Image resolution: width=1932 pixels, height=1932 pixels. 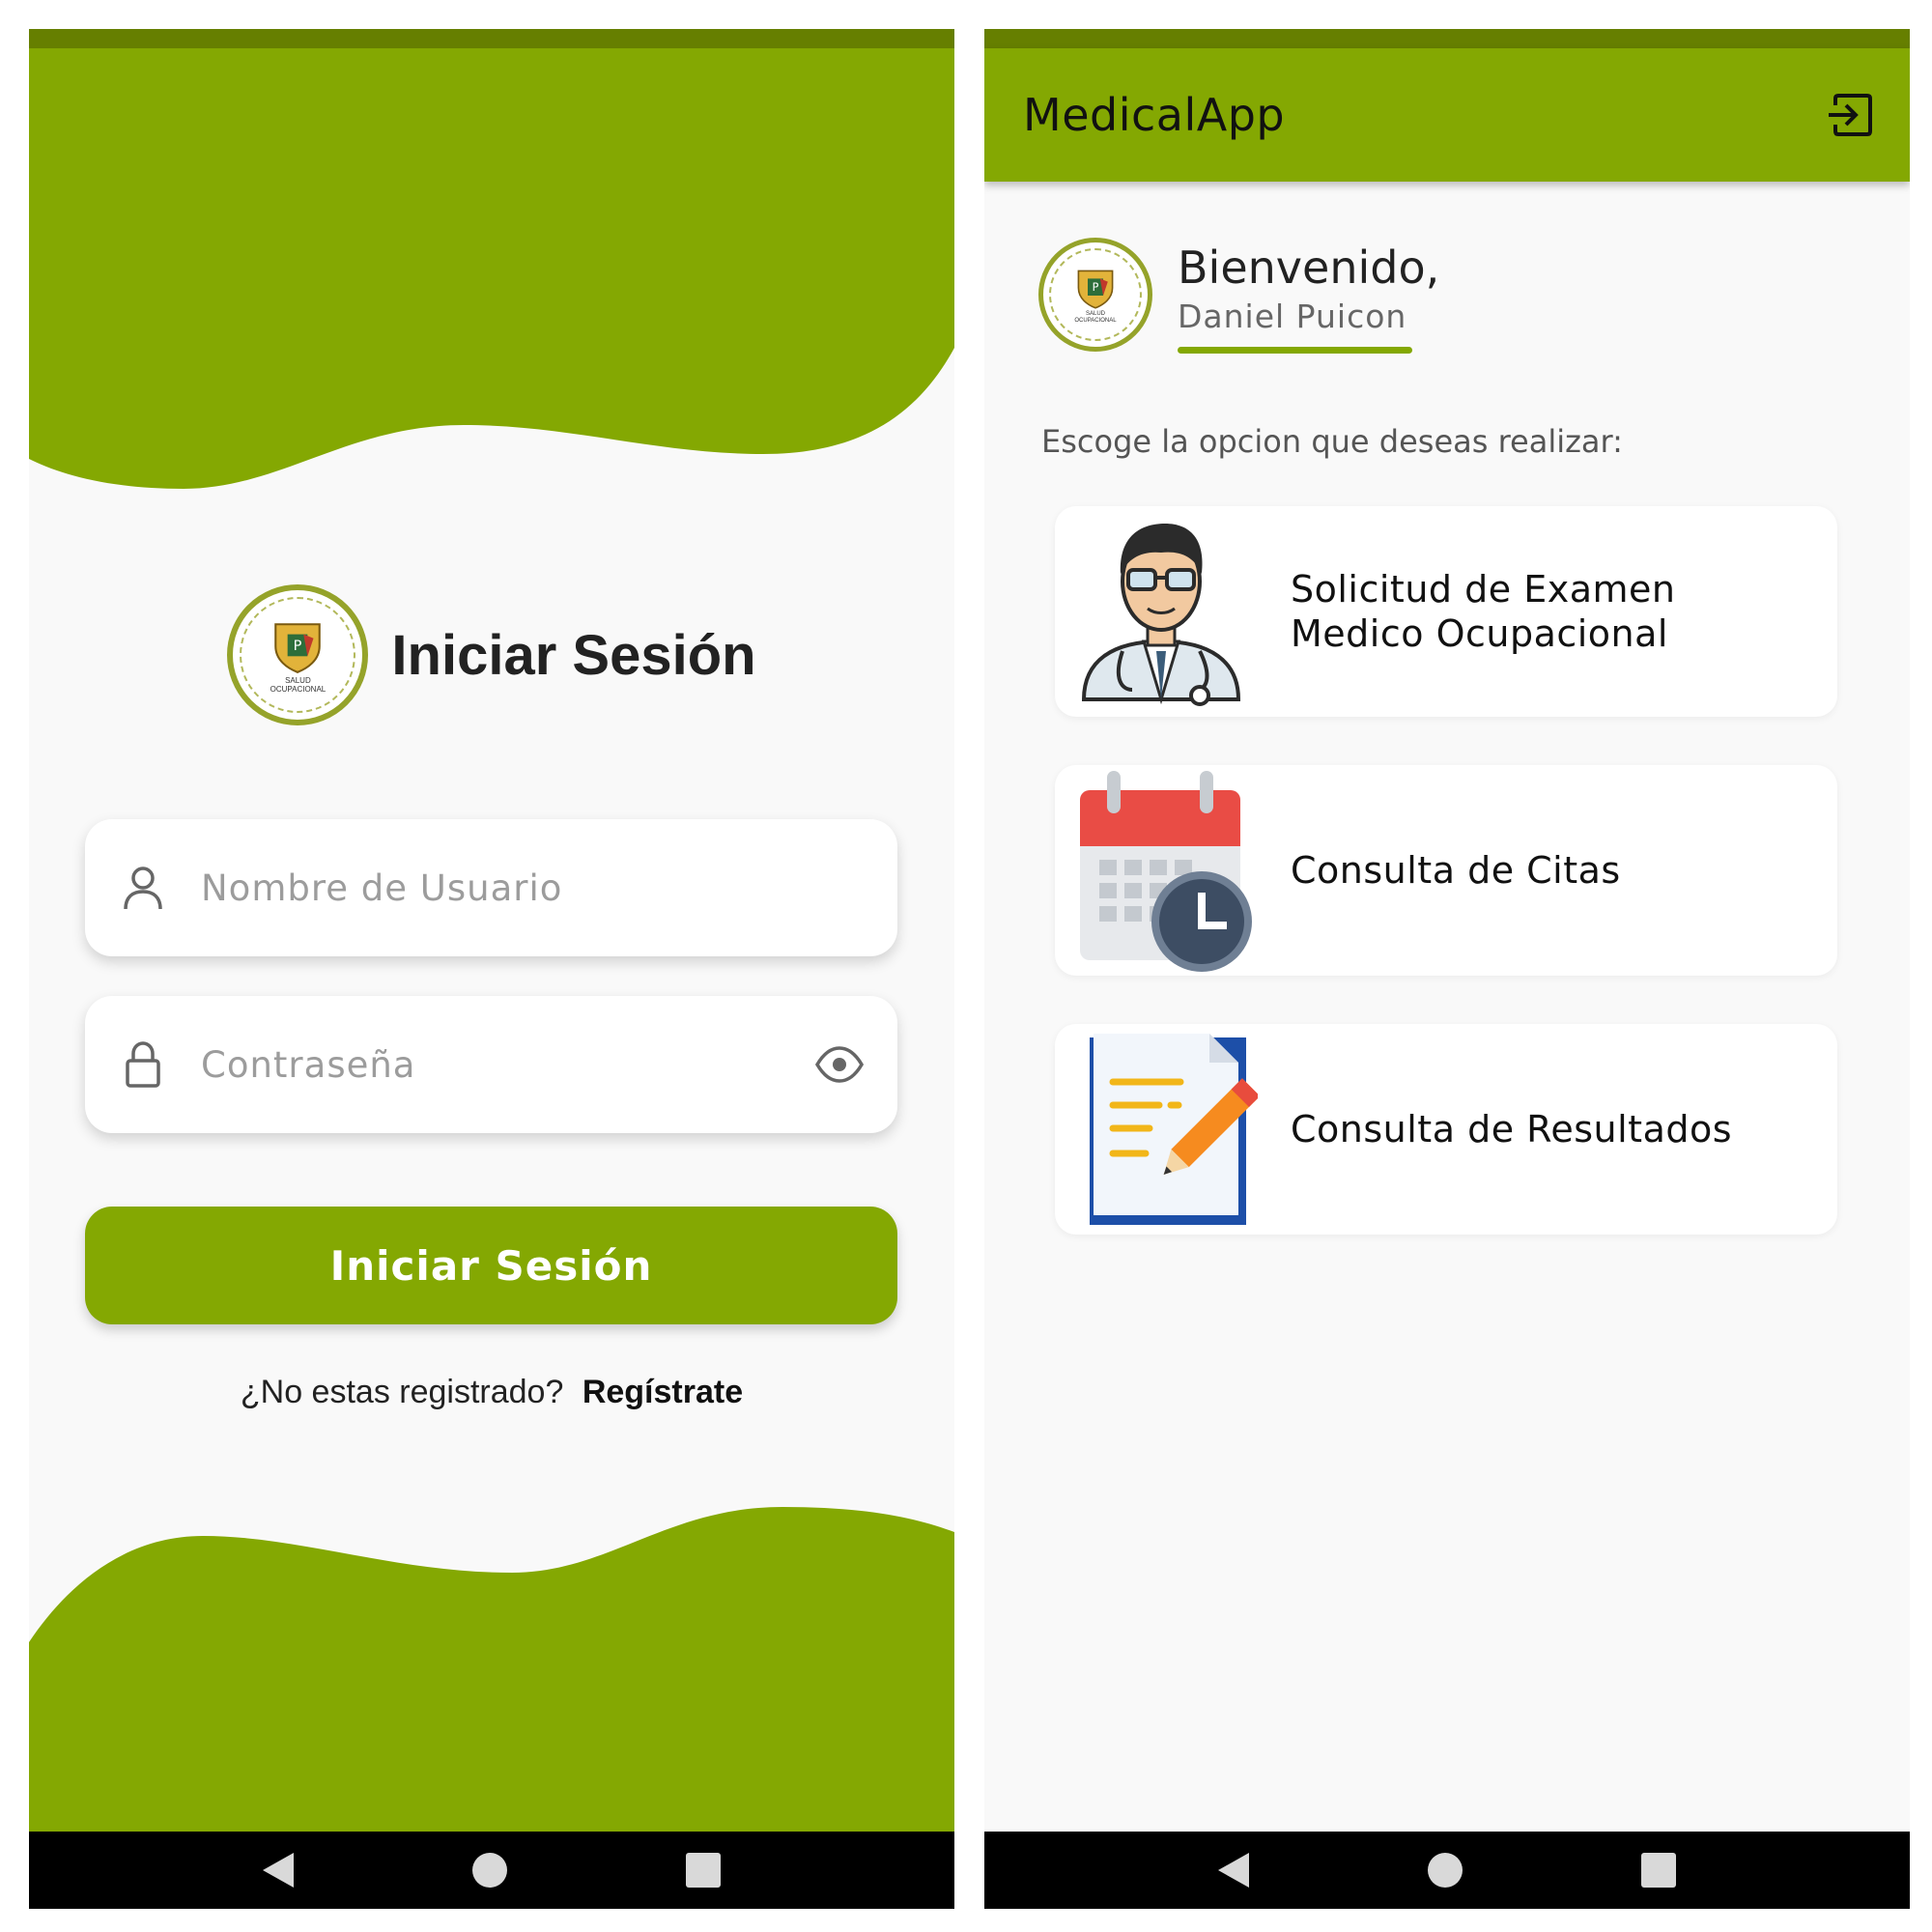 What do you see at coordinates (1309, 268) in the screenshot?
I see `welcome-greeting: Bienvenido,` at bounding box center [1309, 268].